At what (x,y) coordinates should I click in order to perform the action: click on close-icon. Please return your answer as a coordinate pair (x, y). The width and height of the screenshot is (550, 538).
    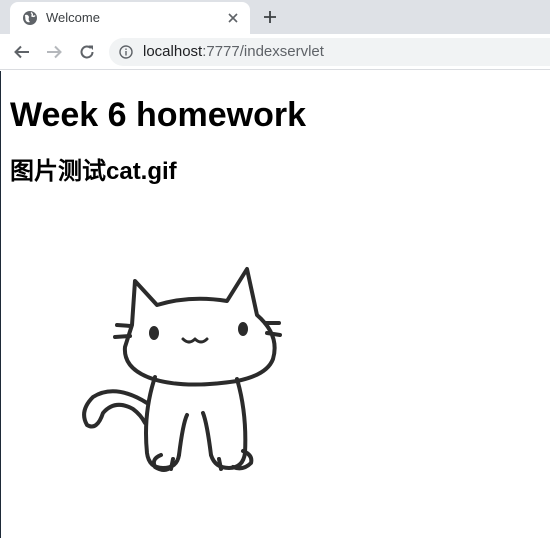
    Looking at the image, I should click on (233, 18).